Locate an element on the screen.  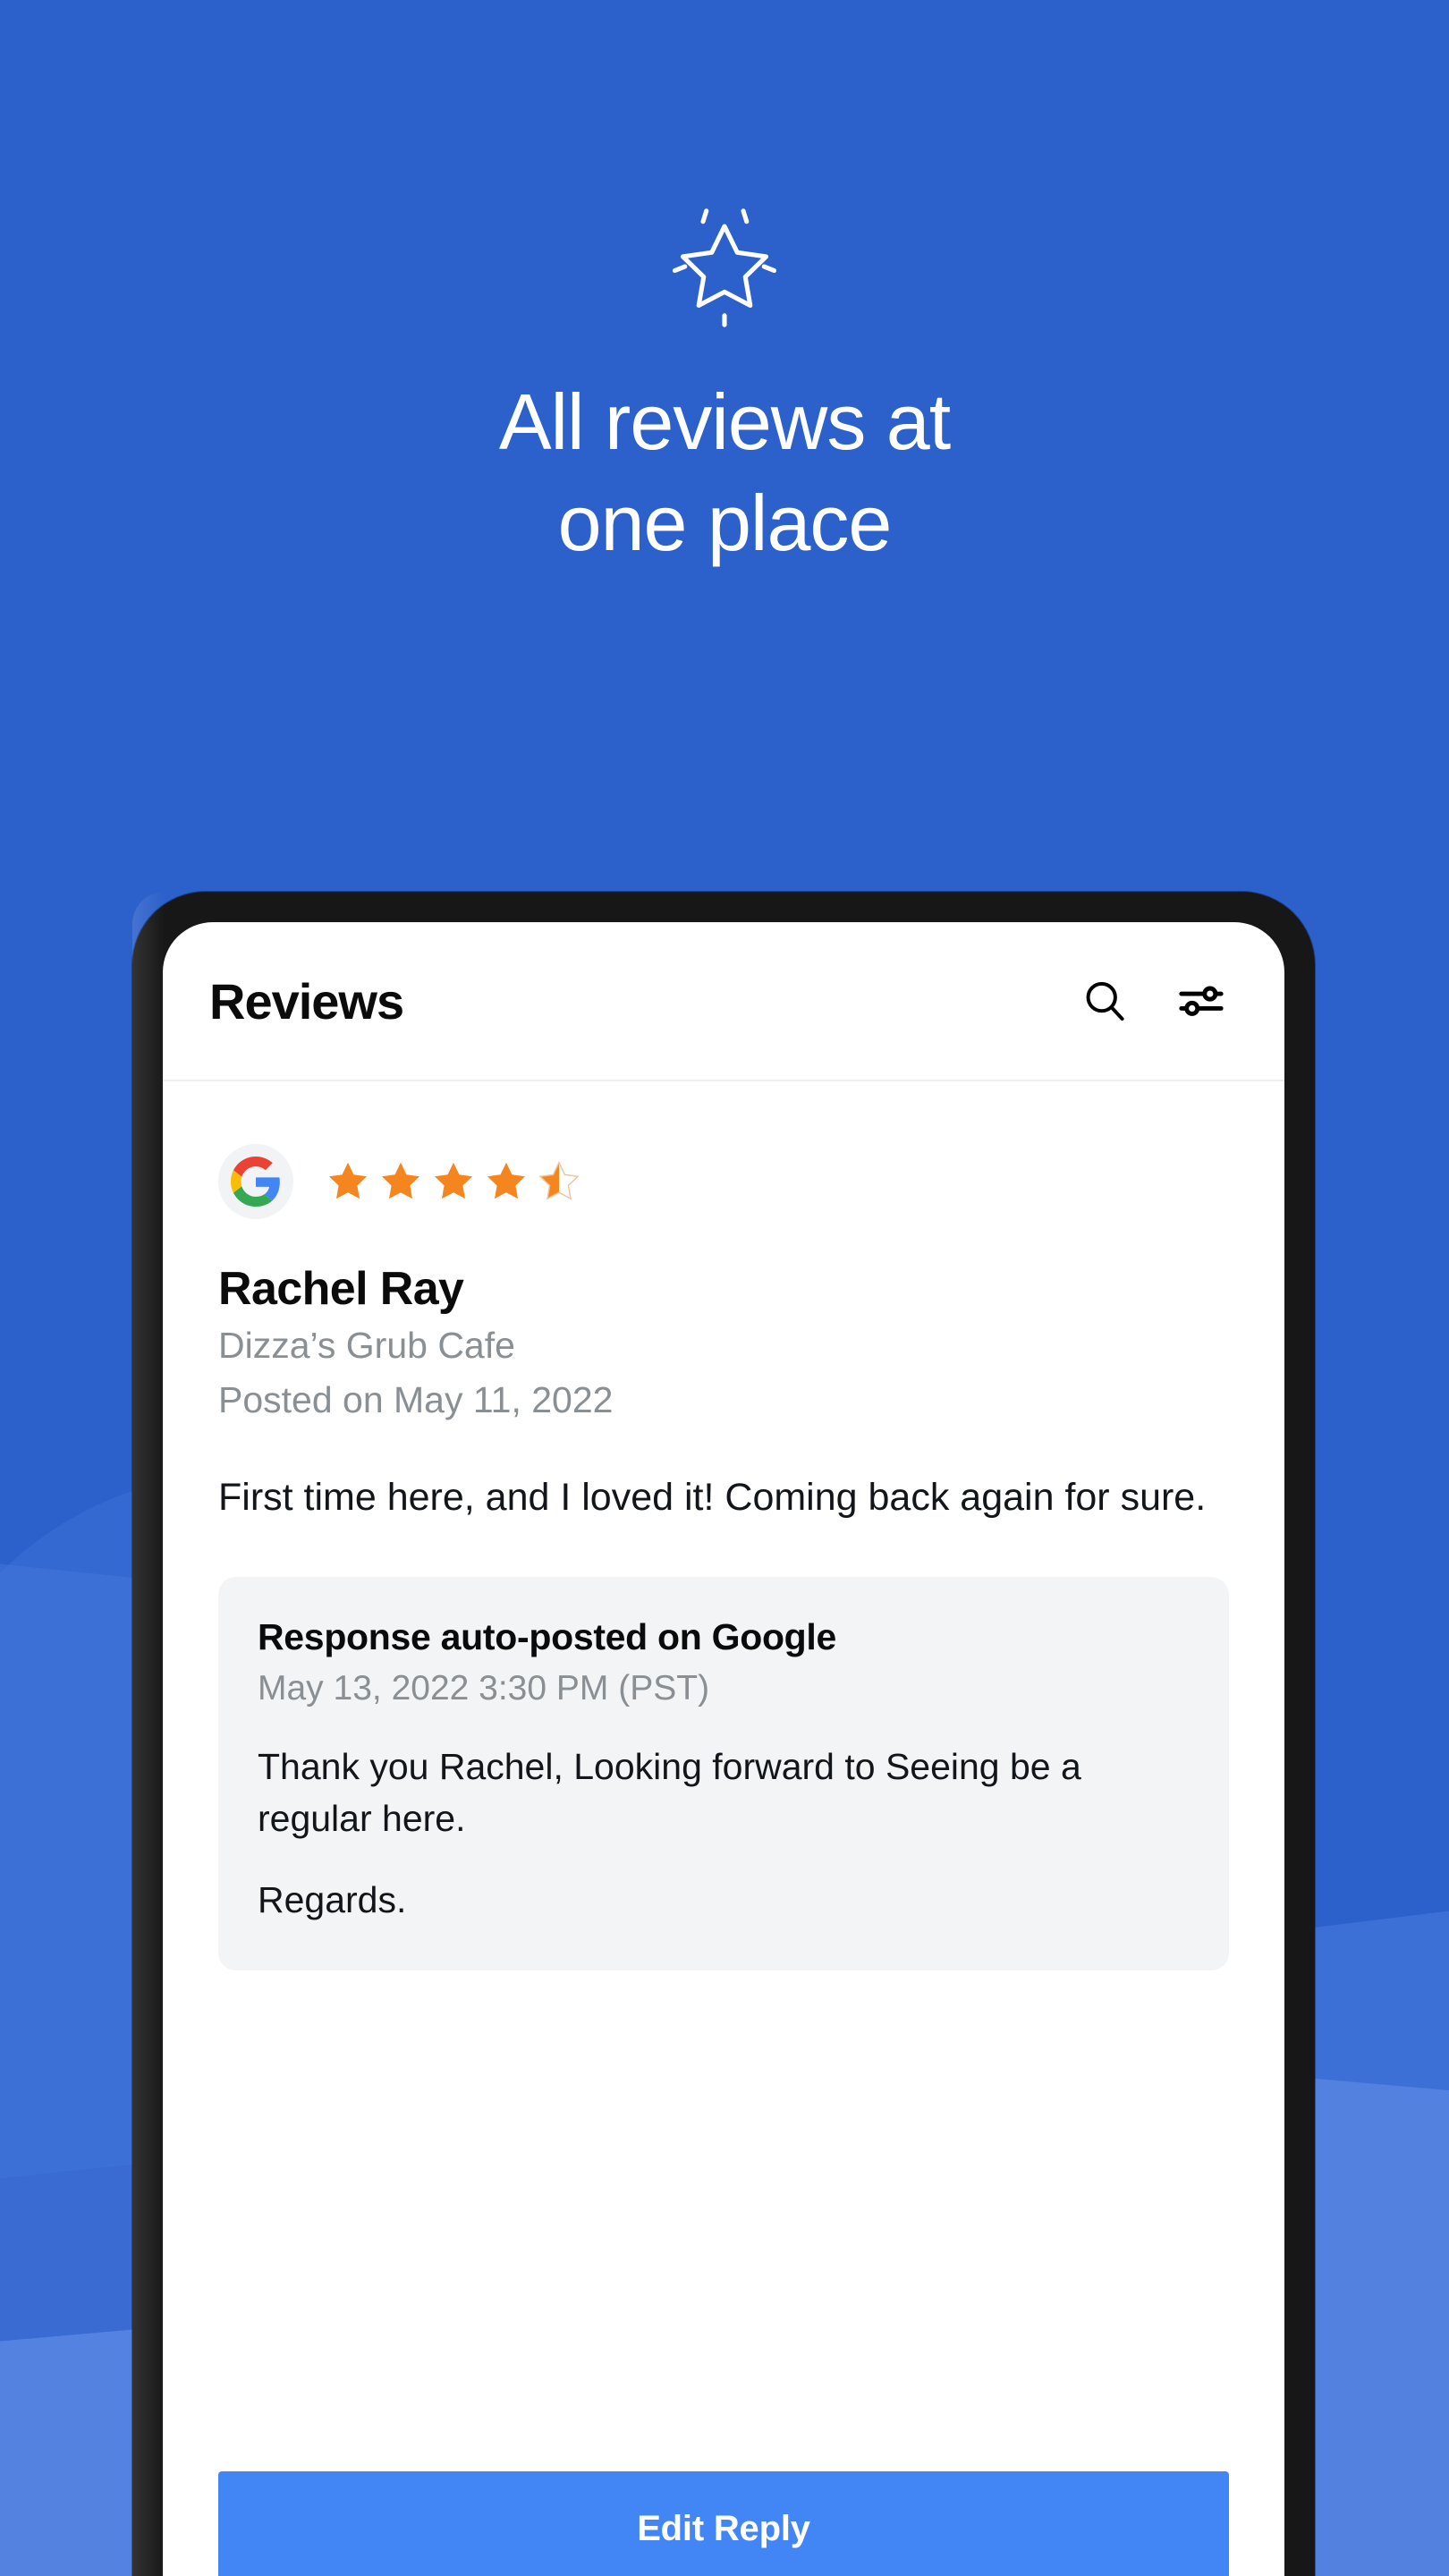
response-timestamp: May 13, 2022 3:30 PM (PST) is located at coordinates (484, 1688).